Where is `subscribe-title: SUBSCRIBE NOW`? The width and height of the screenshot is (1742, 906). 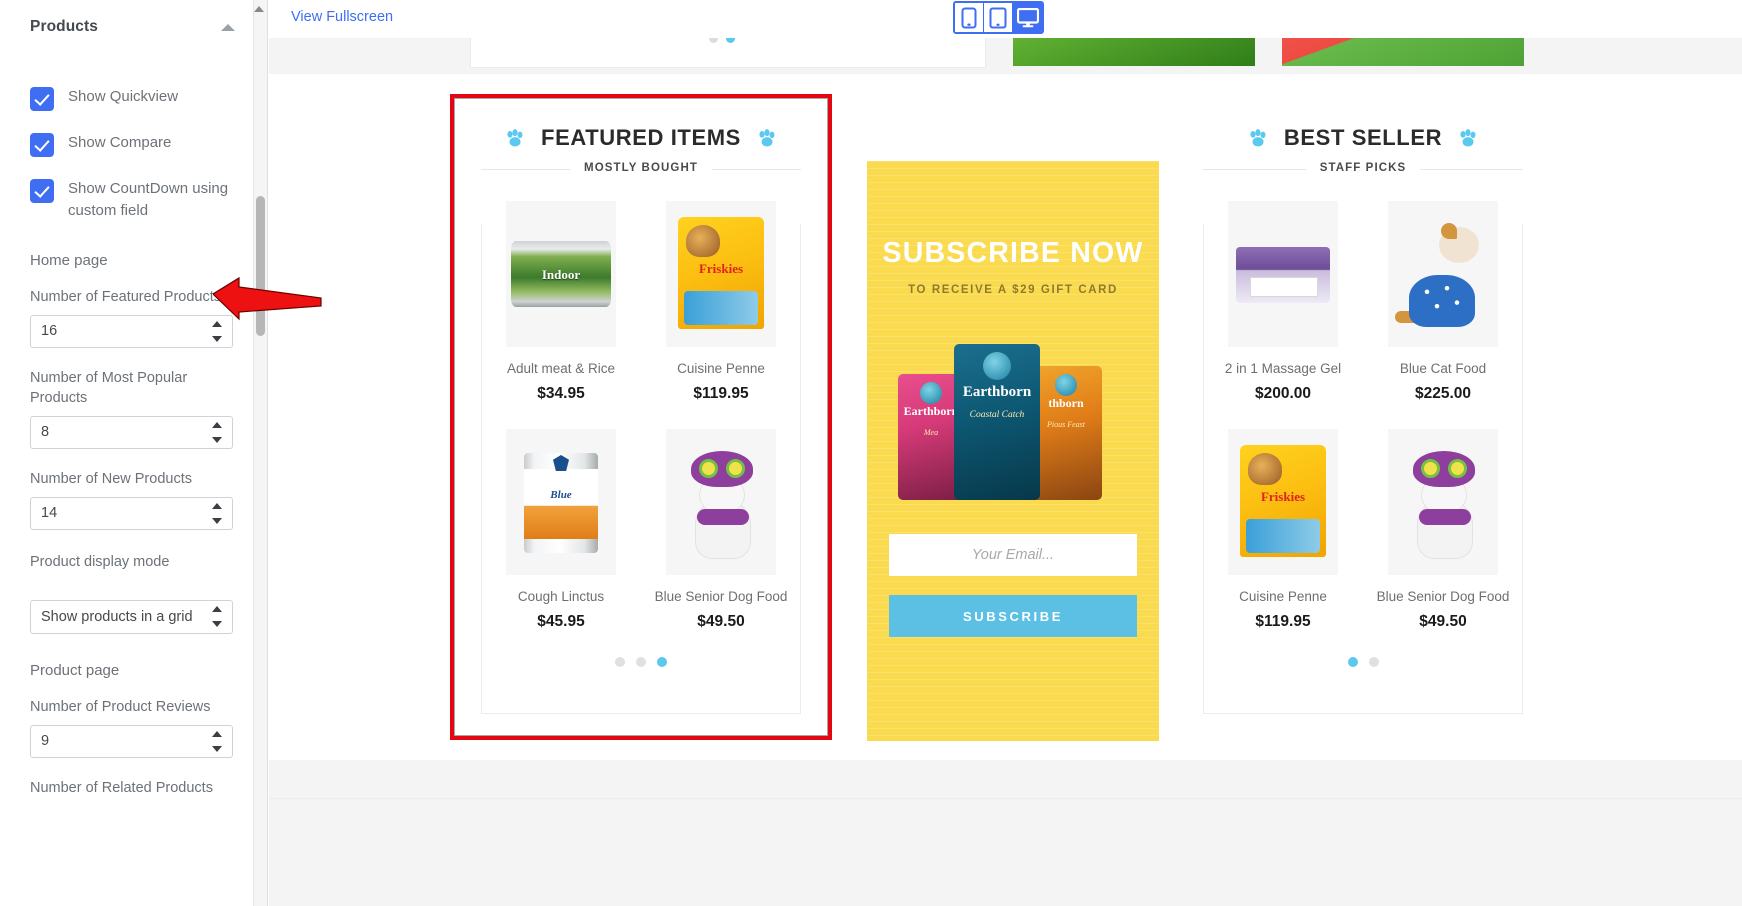 subscribe-title: SUBSCRIBE NOW is located at coordinates (1013, 253).